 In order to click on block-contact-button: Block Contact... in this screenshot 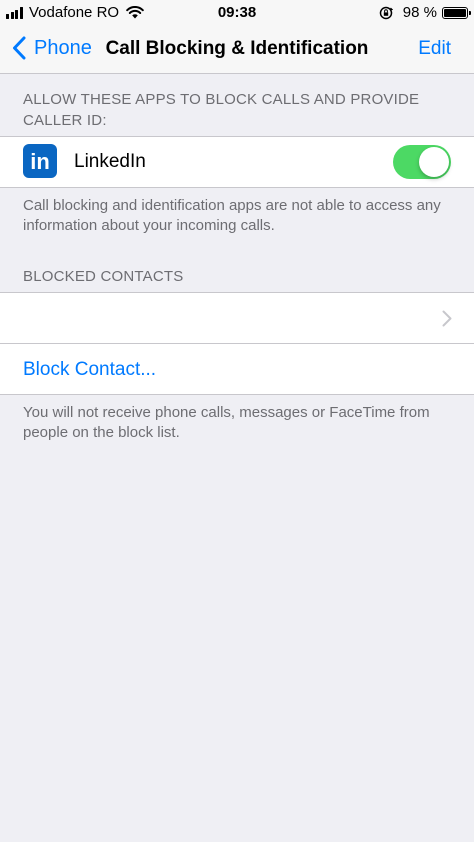, I will do `click(237, 369)`.